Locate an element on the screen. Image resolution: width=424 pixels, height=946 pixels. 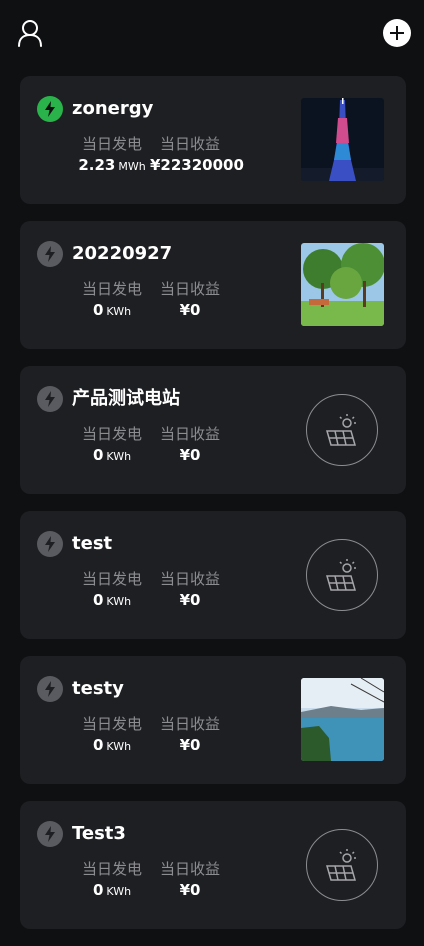
add-station-button is located at coordinates (397, 33).